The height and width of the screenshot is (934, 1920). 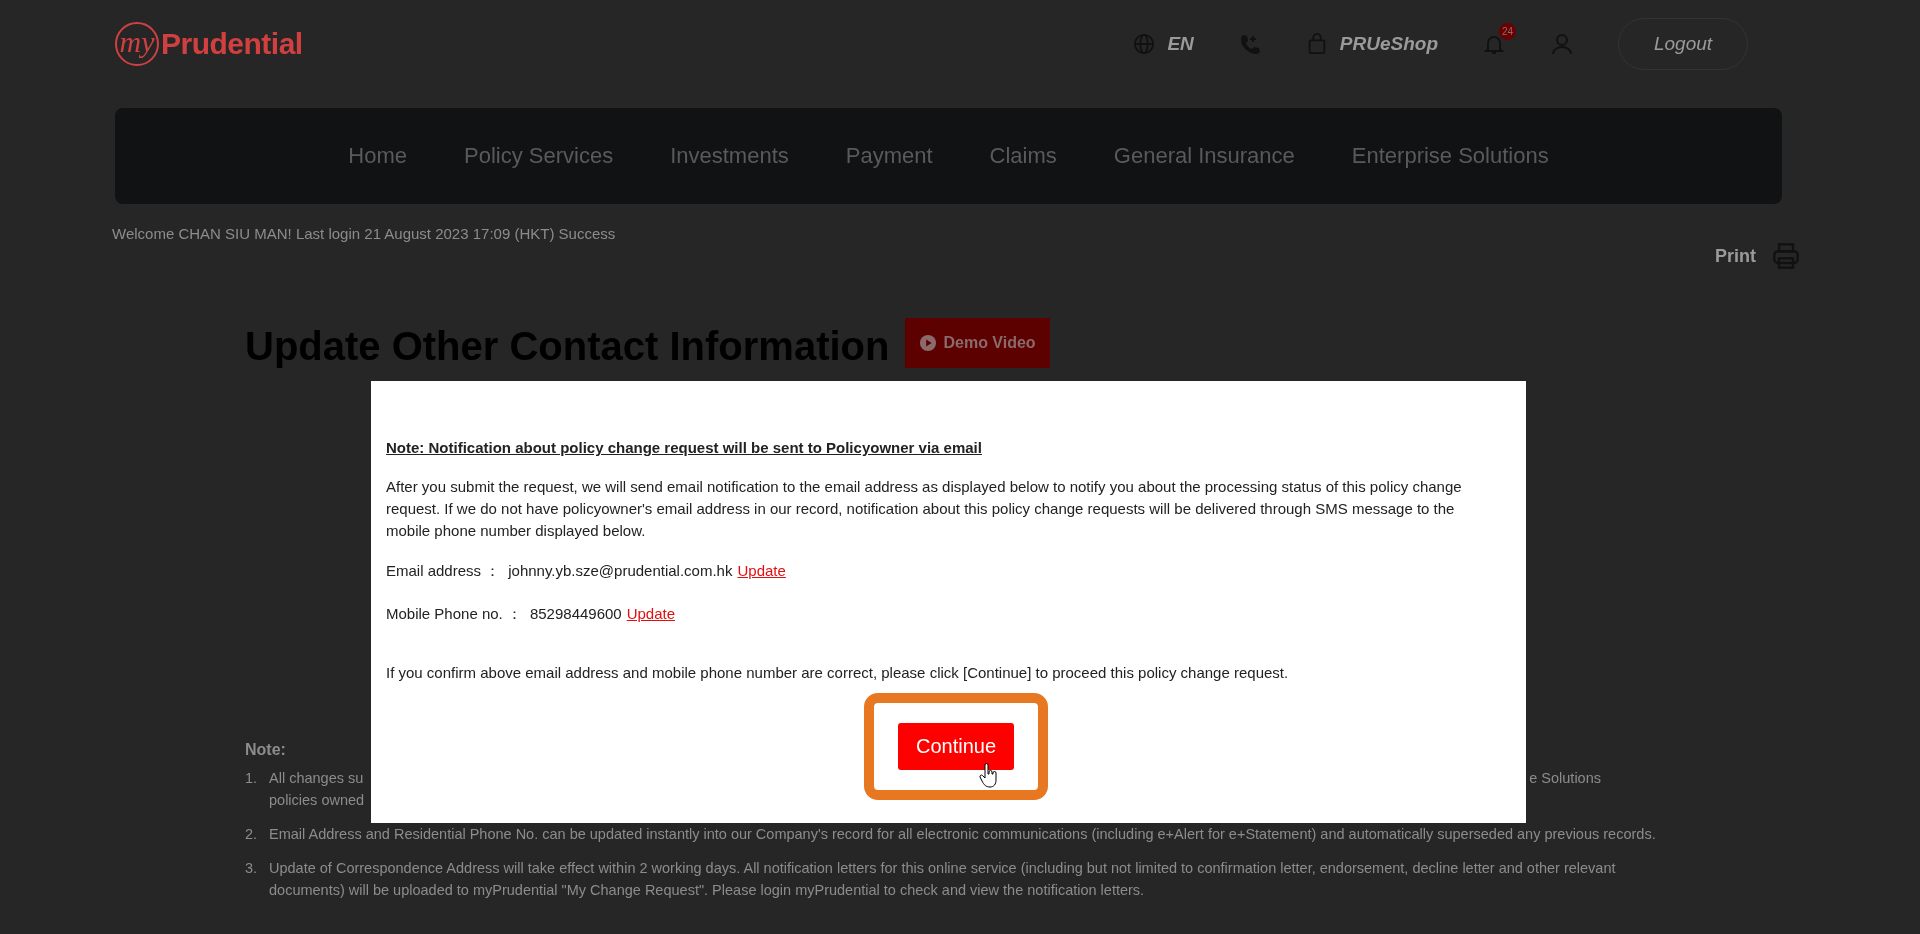 I want to click on field-label: Mobile Phone no. ：, so click(x=454, y=613).